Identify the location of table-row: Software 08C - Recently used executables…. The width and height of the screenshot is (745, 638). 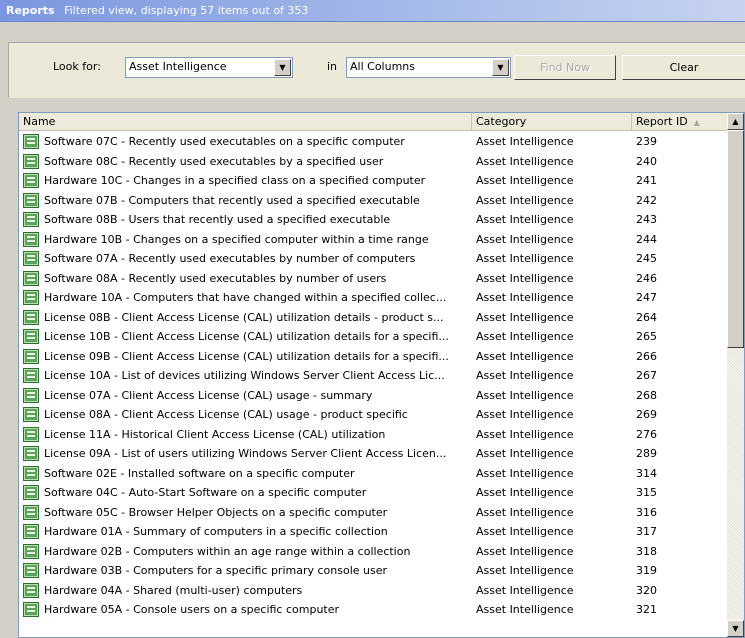
(373, 162).